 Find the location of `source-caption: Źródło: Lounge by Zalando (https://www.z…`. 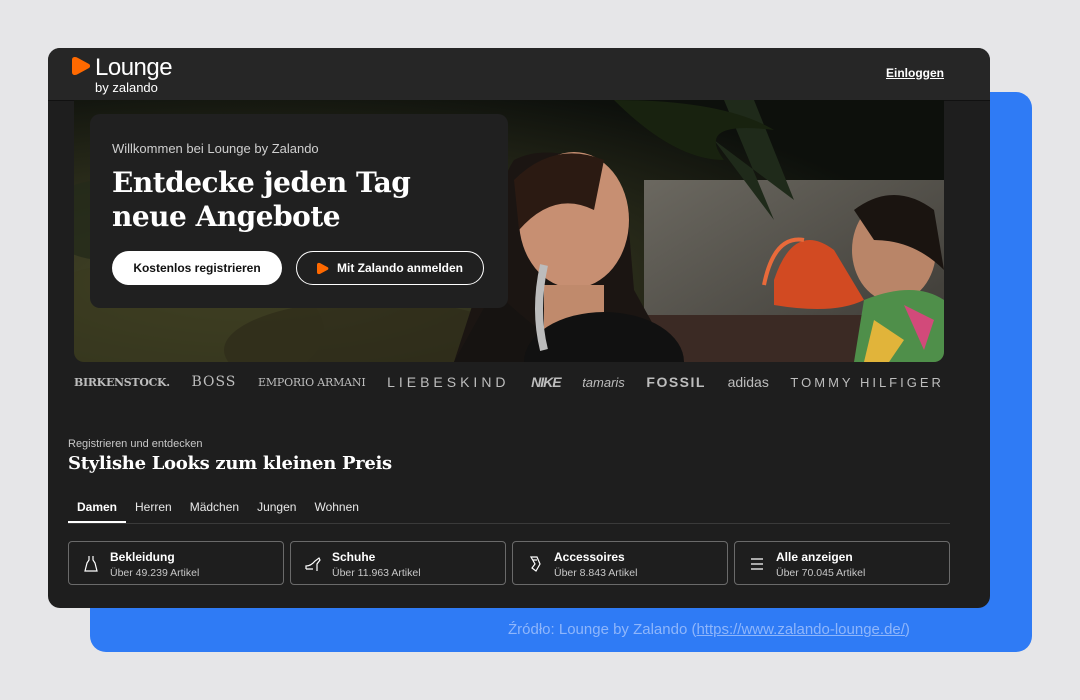

source-caption: Źródło: Lounge by Zalando (https://www.z… is located at coordinates (709, 629).